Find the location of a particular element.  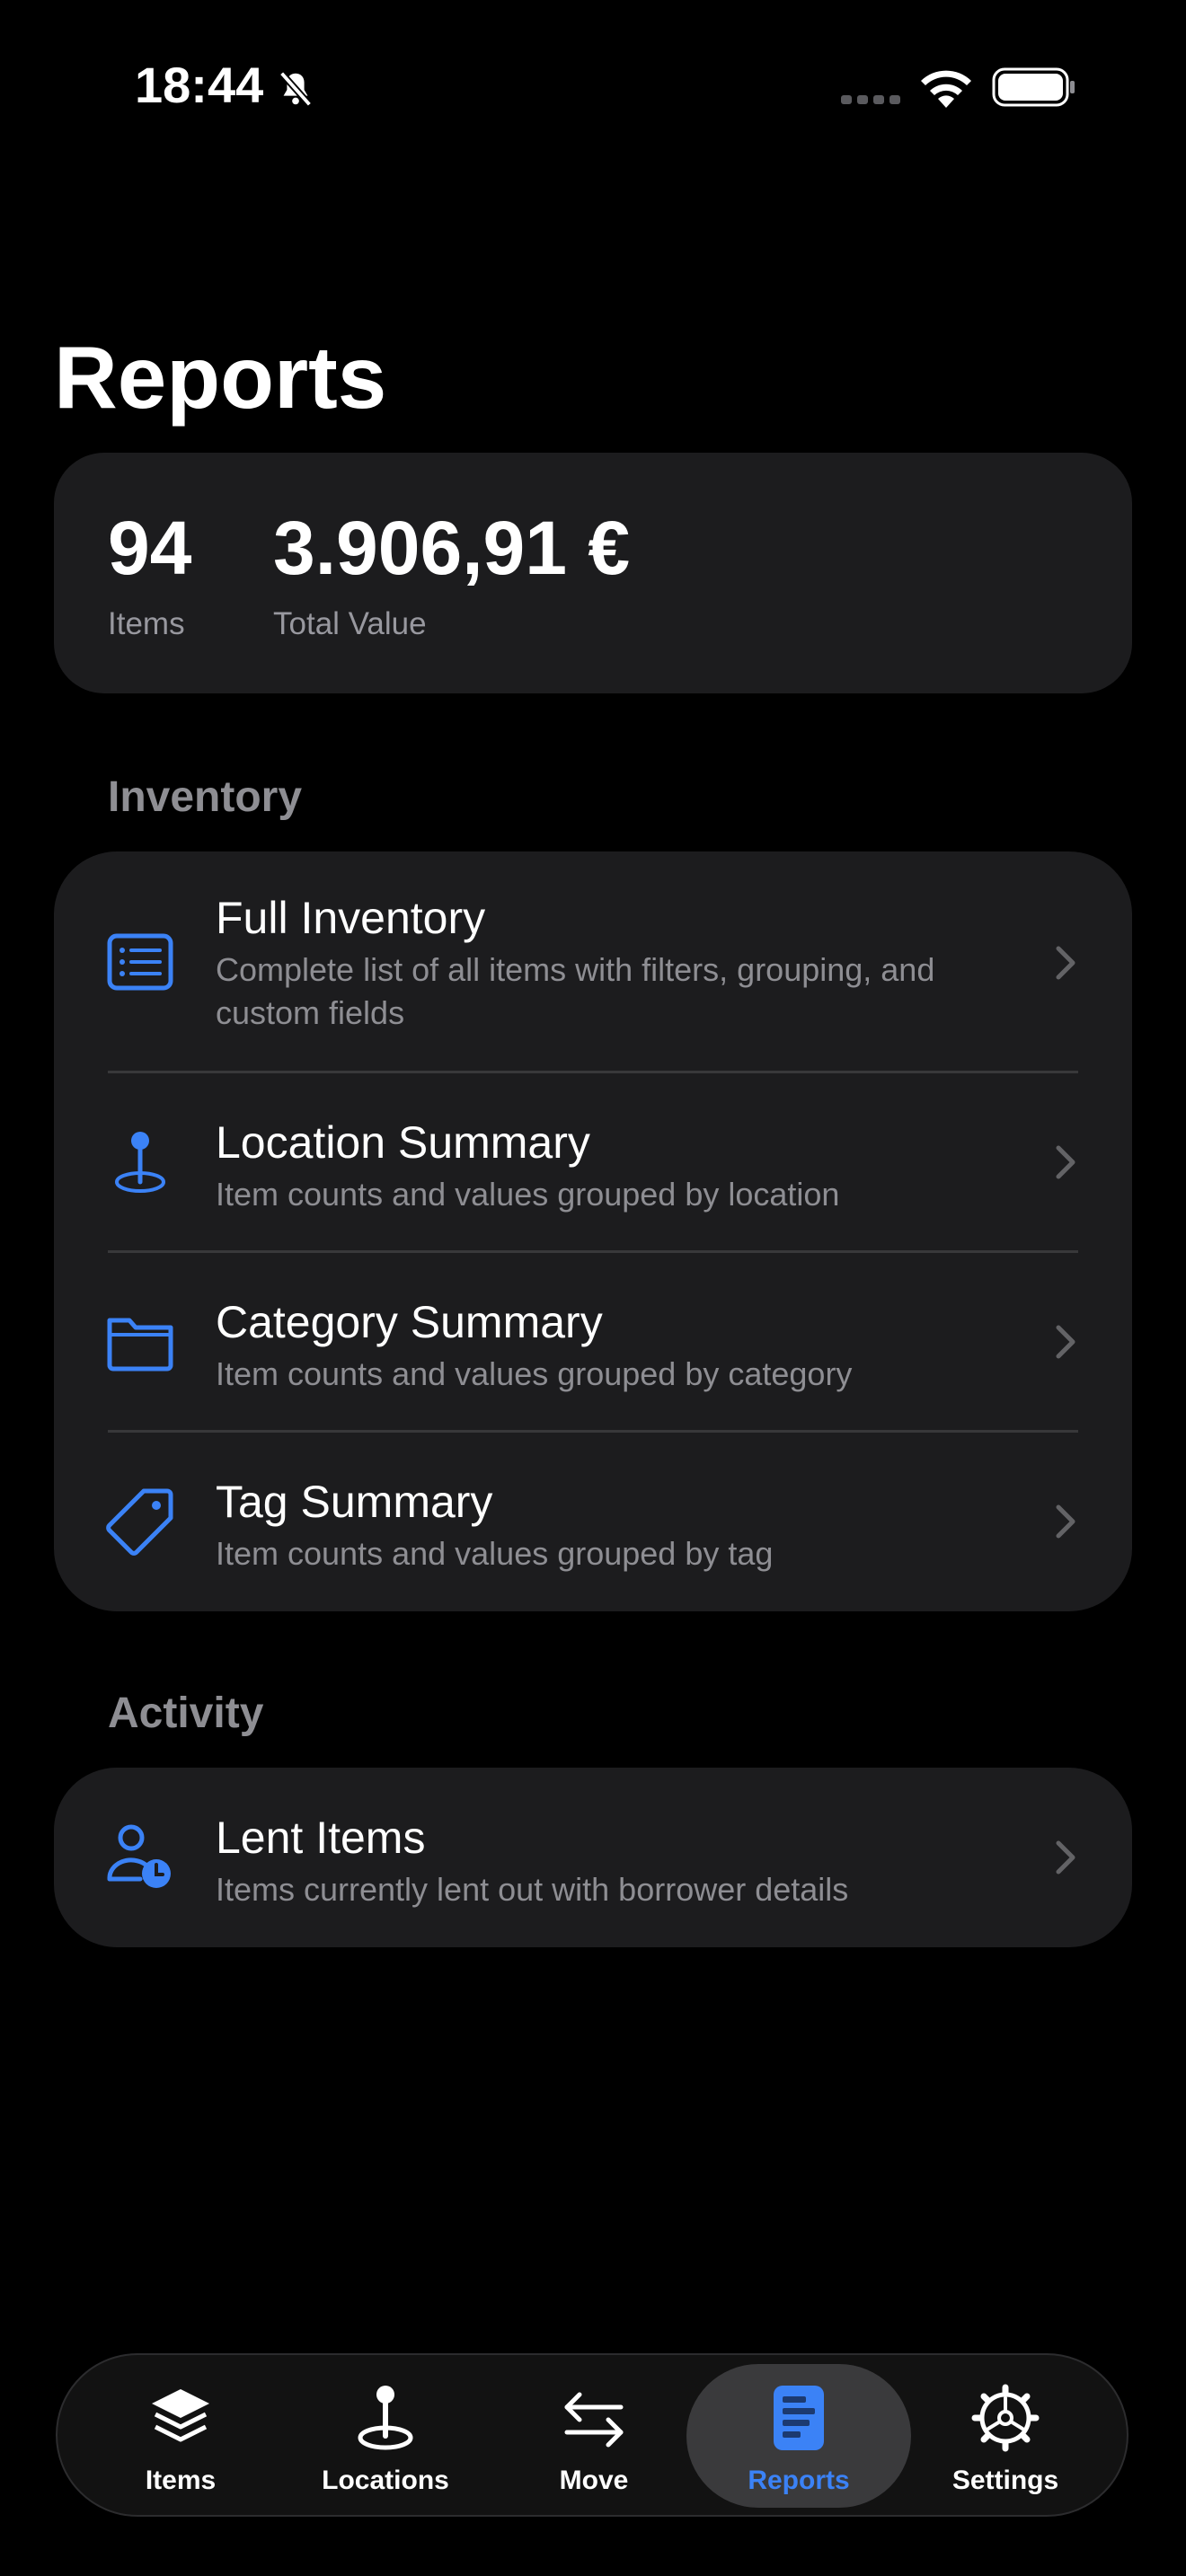

report-icon is located at coordinates (799, 2418).